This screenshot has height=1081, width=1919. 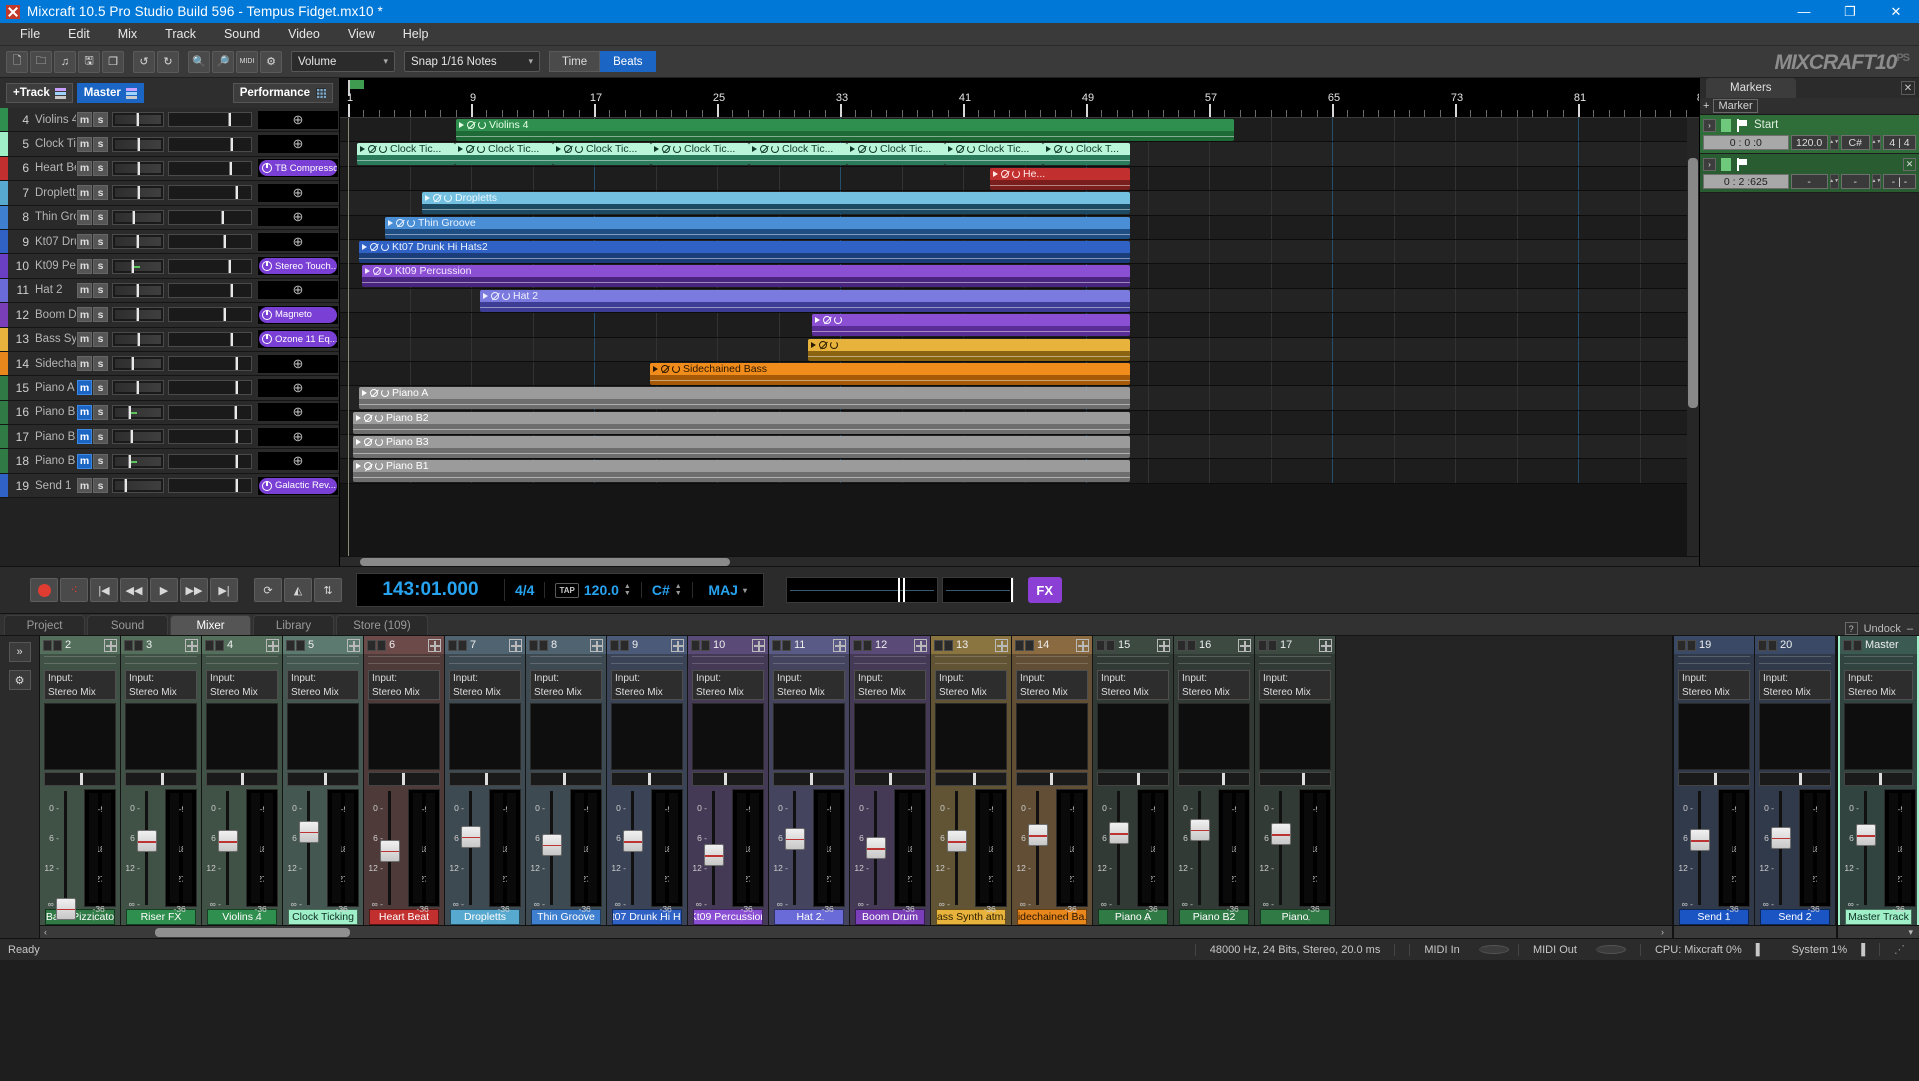 What do you see at coordinates (1909, 164) in the screenshot?
I see `delete-marker-icon: ✕` at bounding box center [1909, 164].